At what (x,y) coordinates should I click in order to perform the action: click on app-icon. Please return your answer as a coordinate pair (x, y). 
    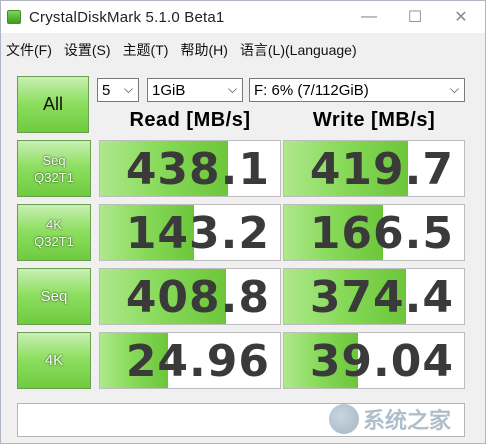
    Looking at the image, I should click on (14, 17).